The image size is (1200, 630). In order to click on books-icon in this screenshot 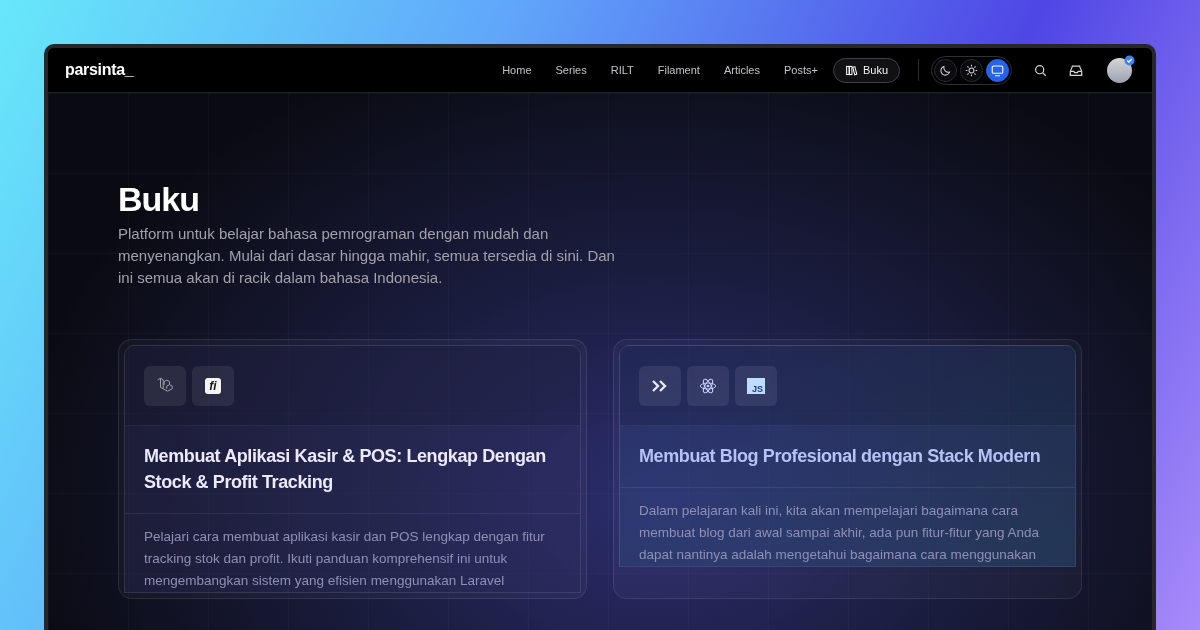, I will do `click(851, 70)`.